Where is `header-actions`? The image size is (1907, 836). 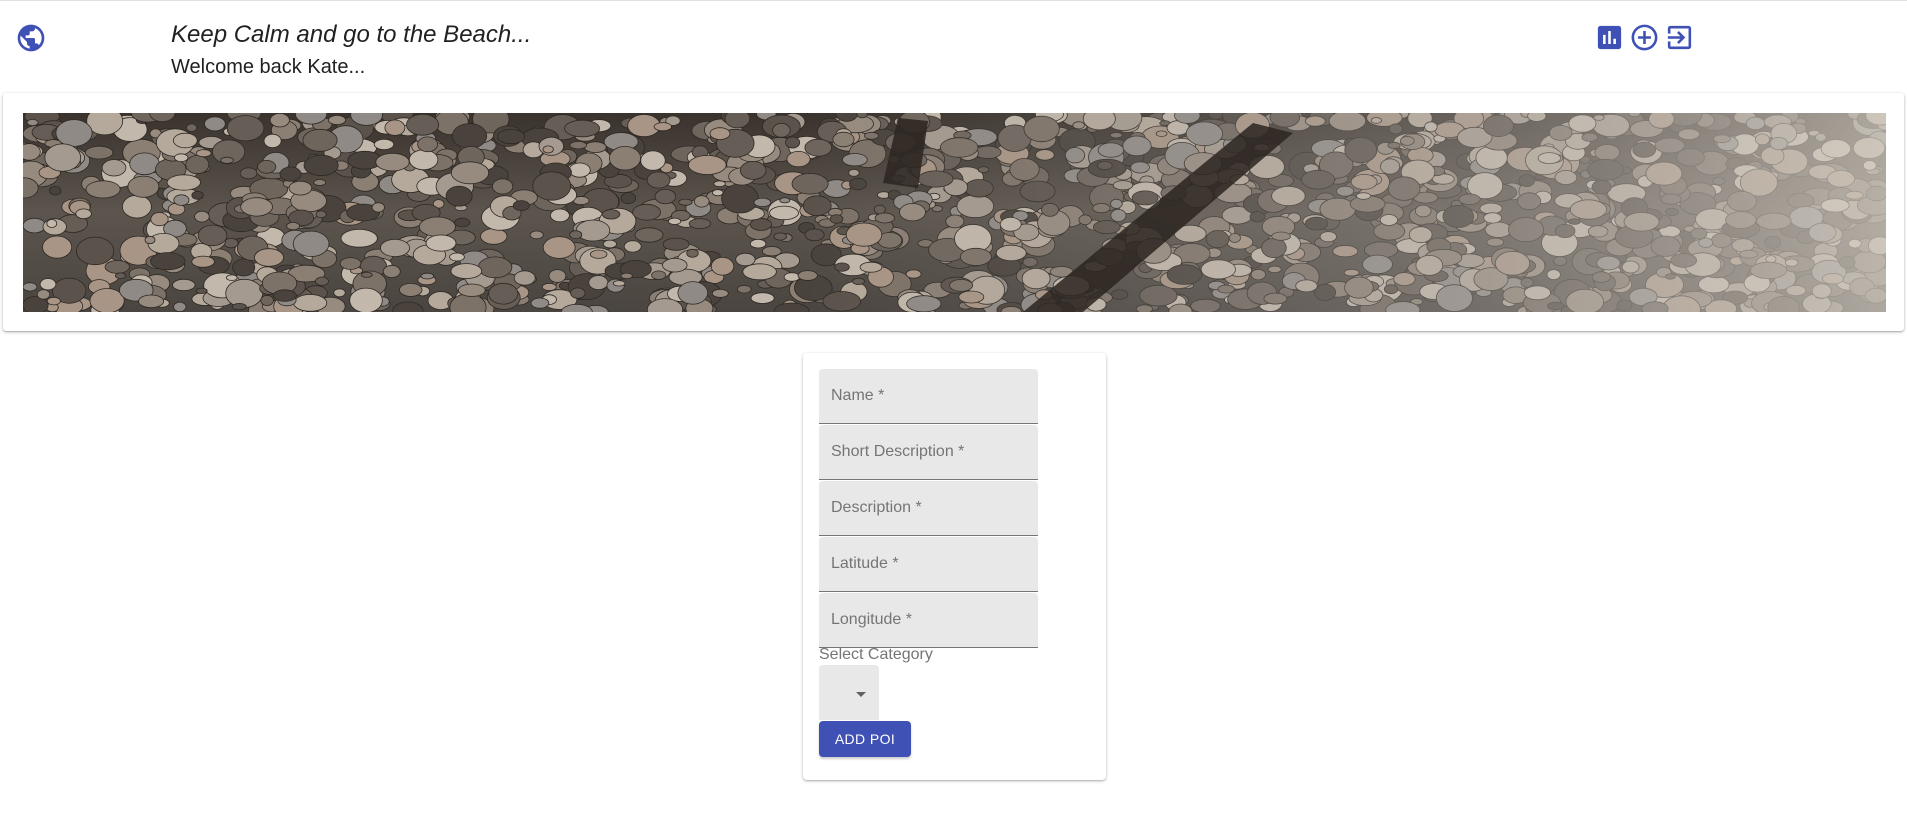
header-actions is located at coordinates (1644, 38).